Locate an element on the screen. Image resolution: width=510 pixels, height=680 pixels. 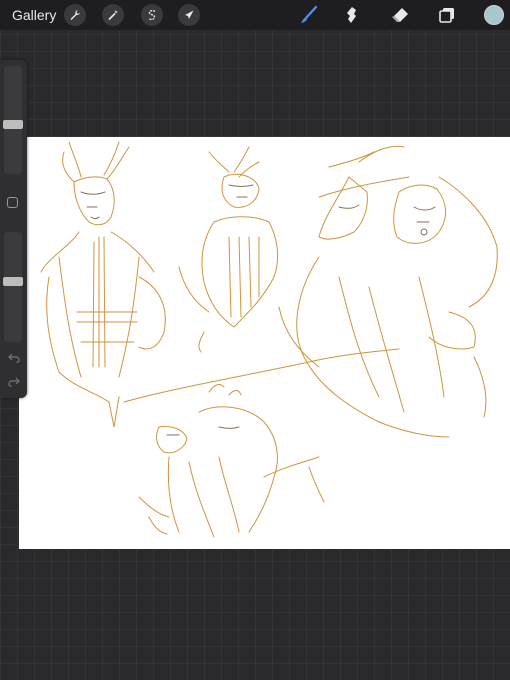
adjustments-button is located at coordinates (113, 15).